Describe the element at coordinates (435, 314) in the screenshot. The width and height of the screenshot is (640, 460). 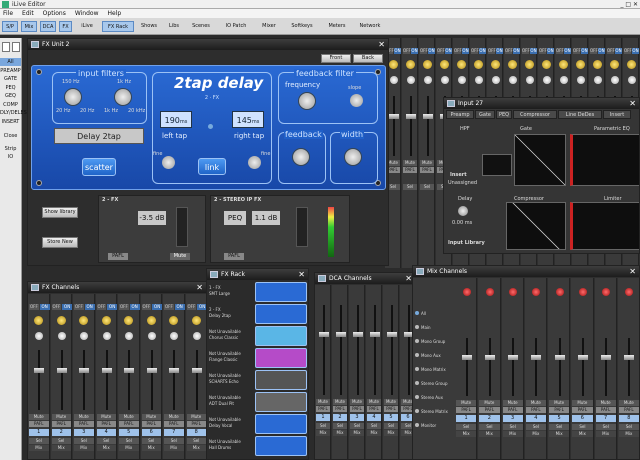
I see `option-all: All` at that location.